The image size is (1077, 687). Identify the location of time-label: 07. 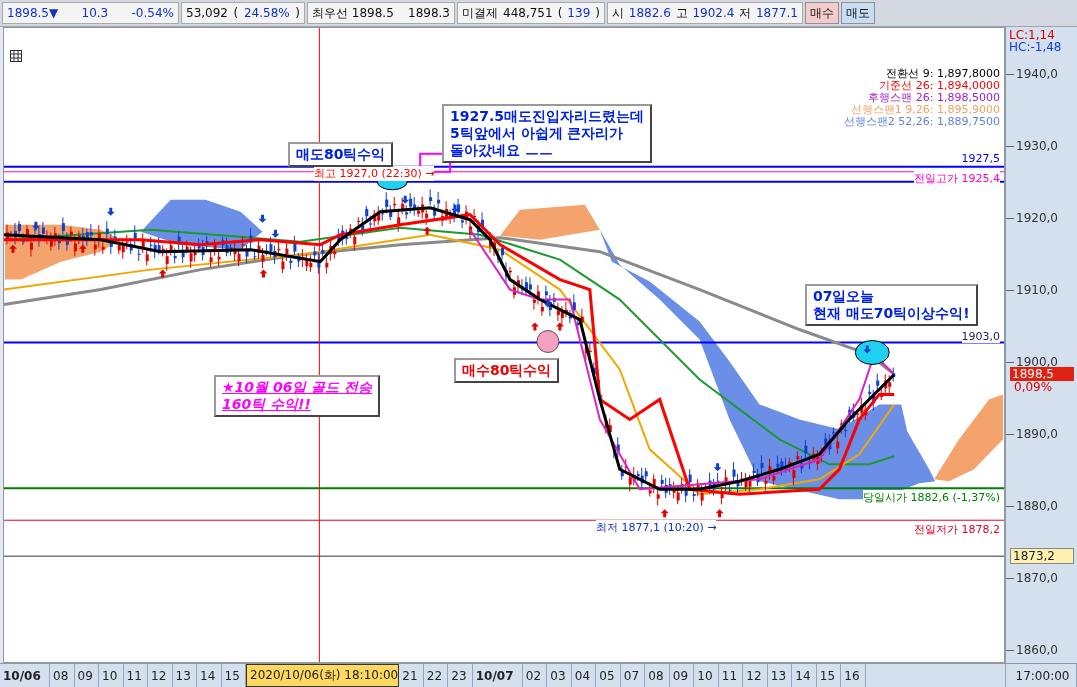
(633, 675).